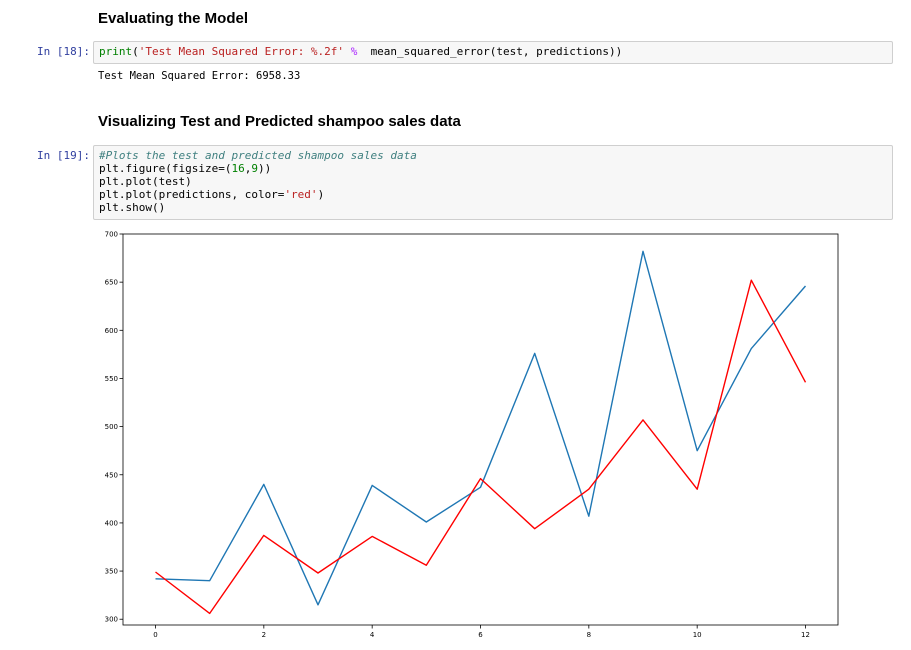 The image size is (911, 650). What do you see at coordinates (480, 635) in the screenshot?
I see `x-tick-label: 6` at bounding box center [480, 635].